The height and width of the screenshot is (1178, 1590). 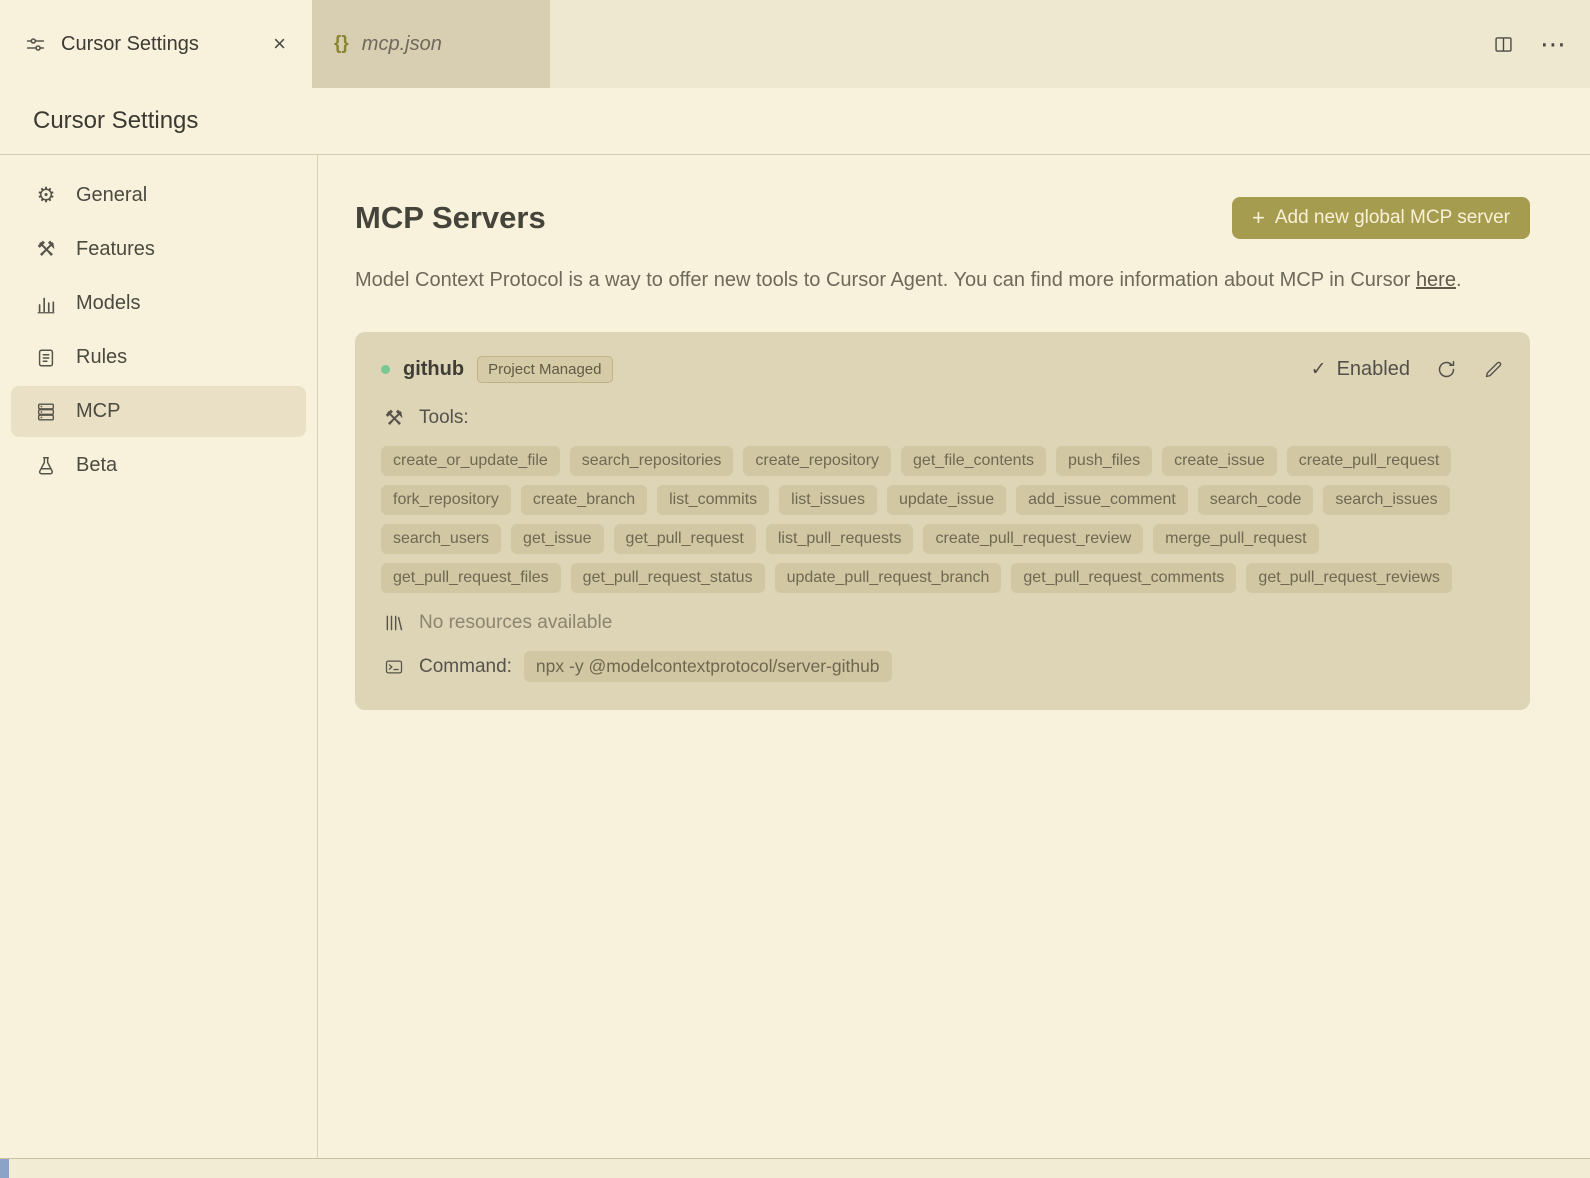 I want to click on command-label: Command:, so click(x=465, y=666).